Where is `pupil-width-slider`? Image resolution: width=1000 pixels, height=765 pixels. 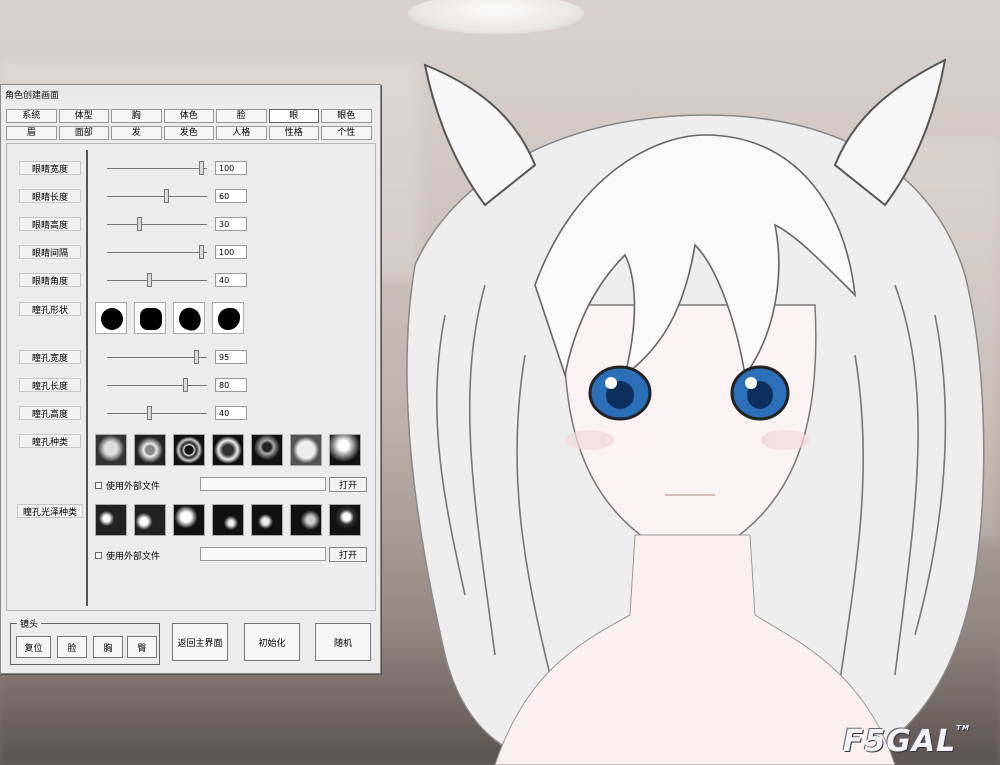 pupil-width-slider is located at coordinates (157, 357).